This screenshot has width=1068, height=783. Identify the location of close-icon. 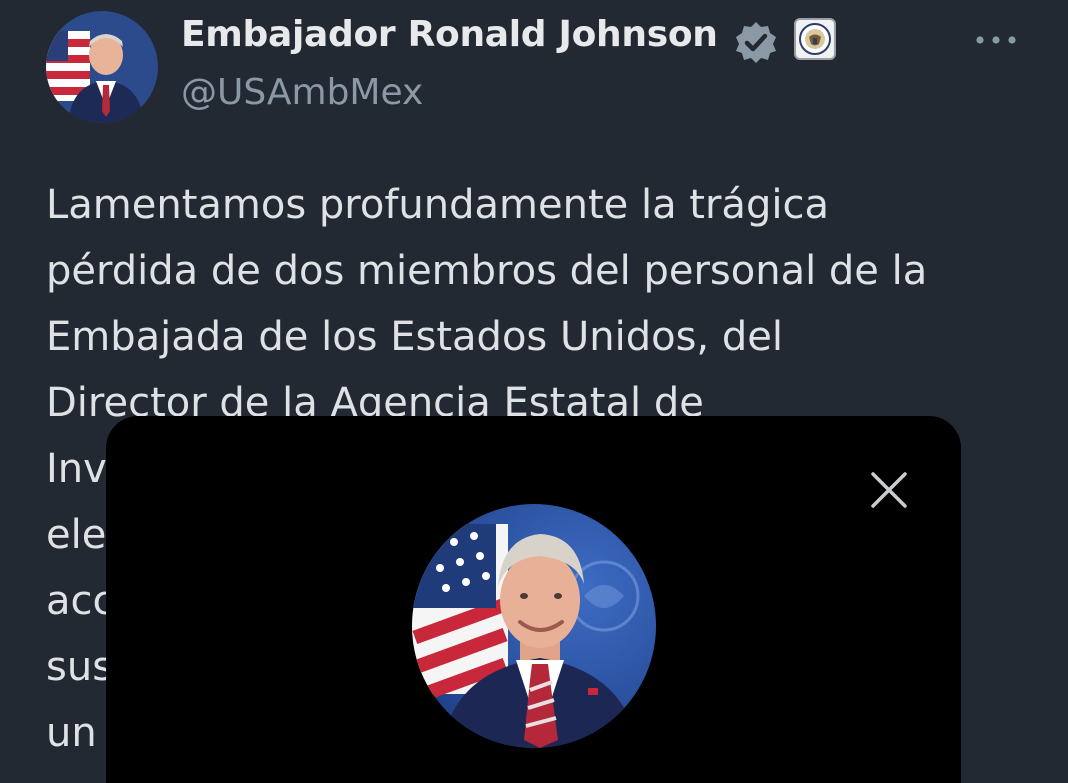
(889, 490).